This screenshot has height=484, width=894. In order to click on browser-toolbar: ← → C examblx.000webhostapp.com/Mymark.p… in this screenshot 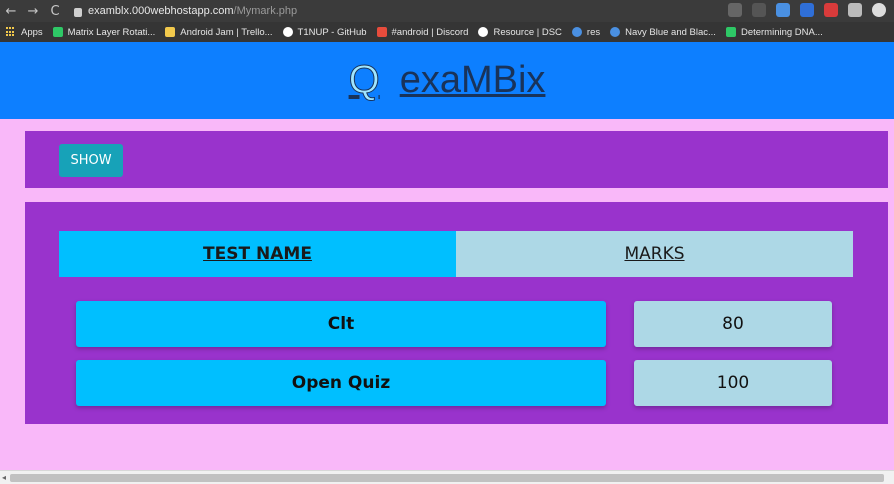, I will do `click(447, 11)`.